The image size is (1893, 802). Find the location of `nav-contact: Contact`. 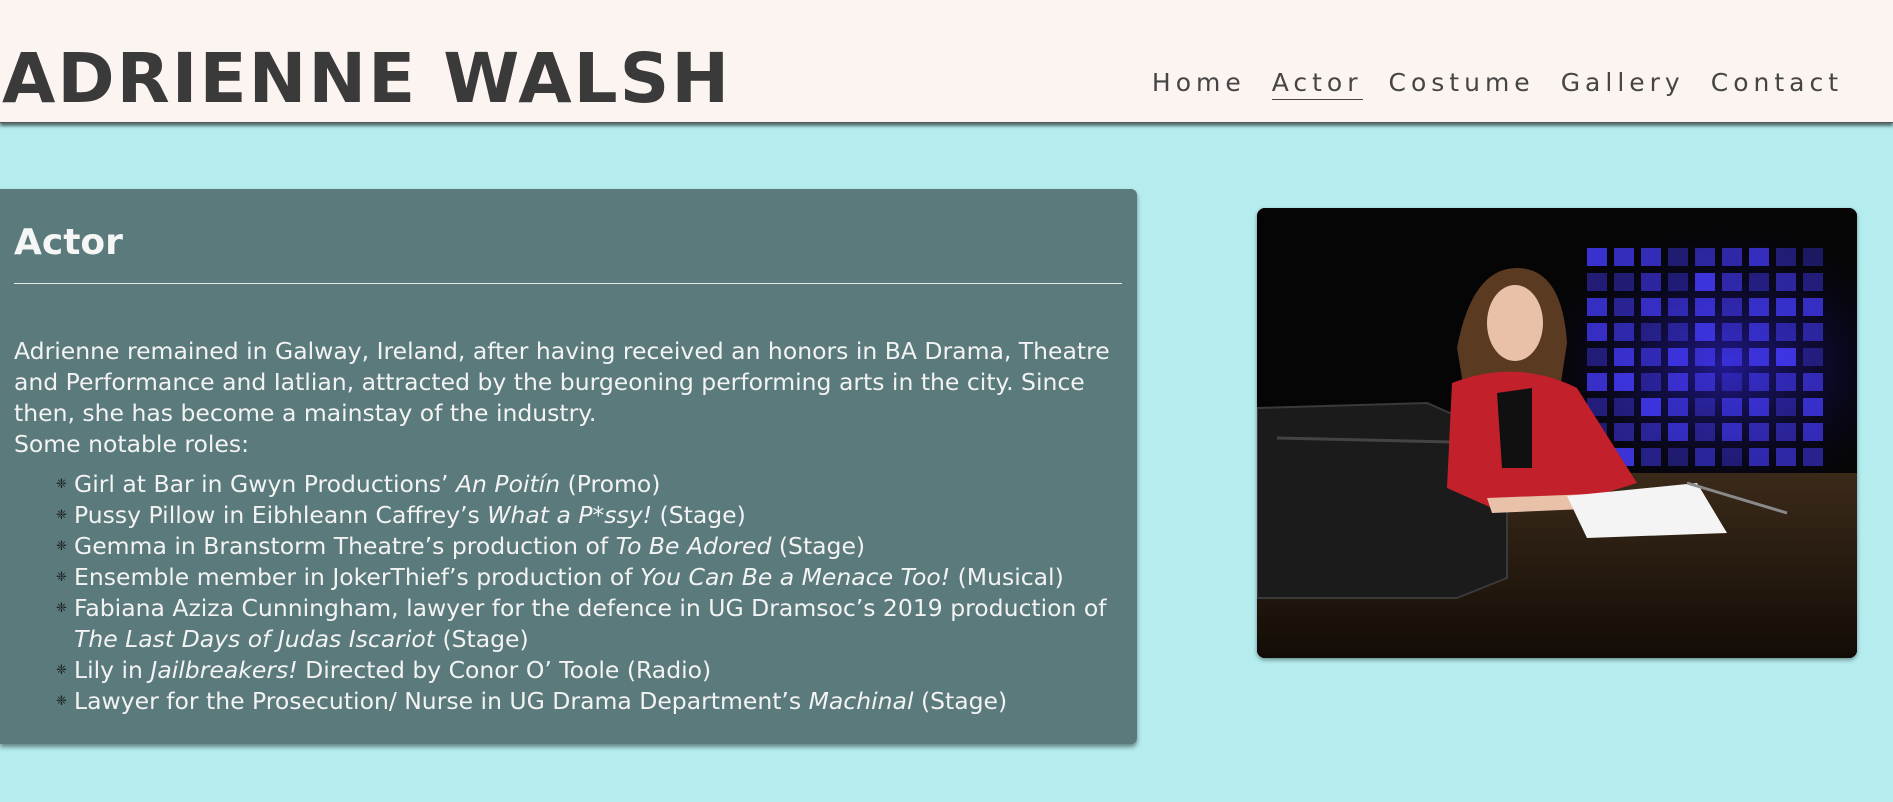

nav-contact: Contact is located at coordinates (1777, 84).